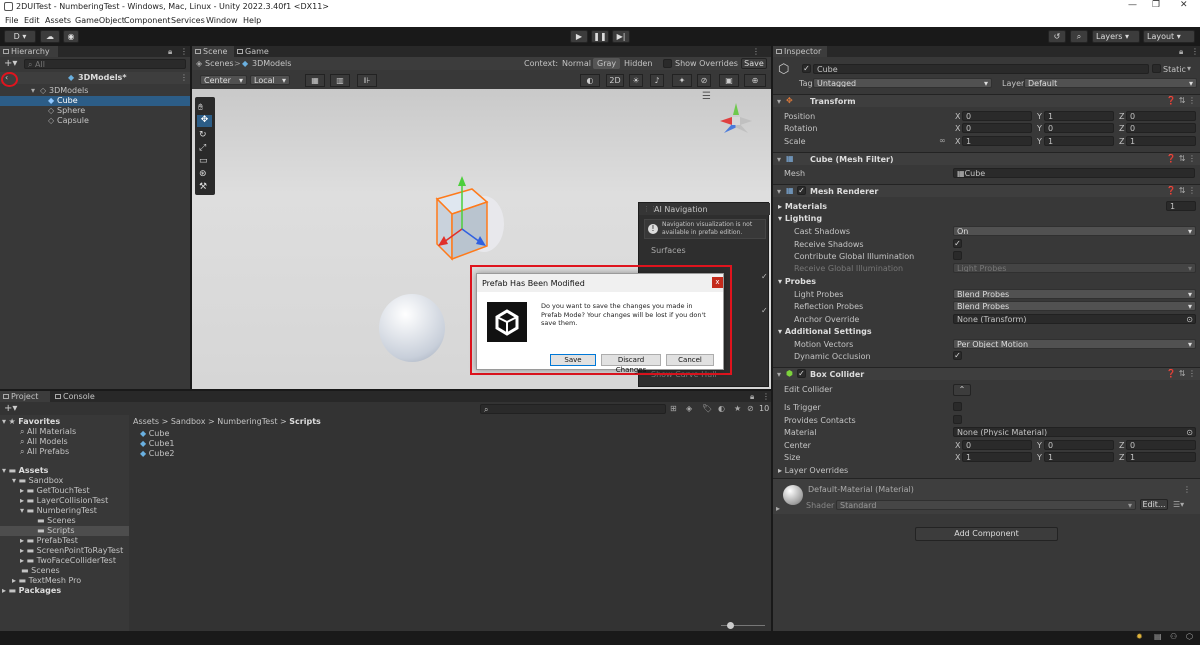 This screenshot has width=1200, height=645. I want to click on tree-item: ▬ Scenes, so click(56, 520).